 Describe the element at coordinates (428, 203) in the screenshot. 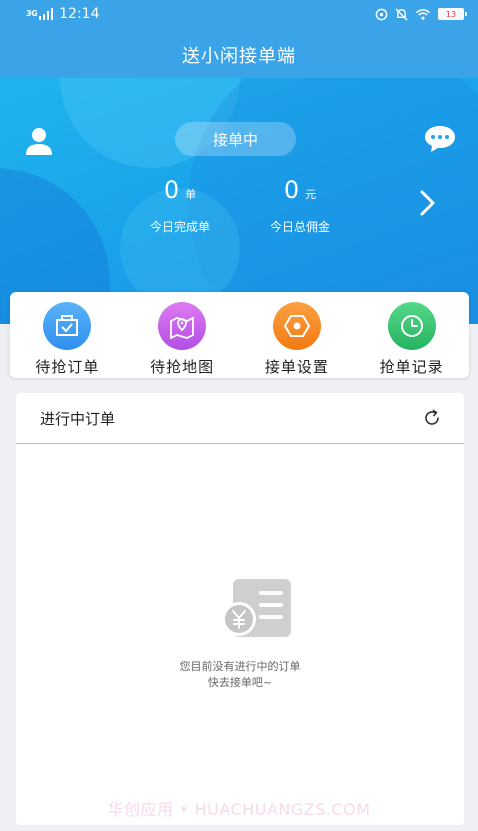

I see `chevron-right-icon` at that location.